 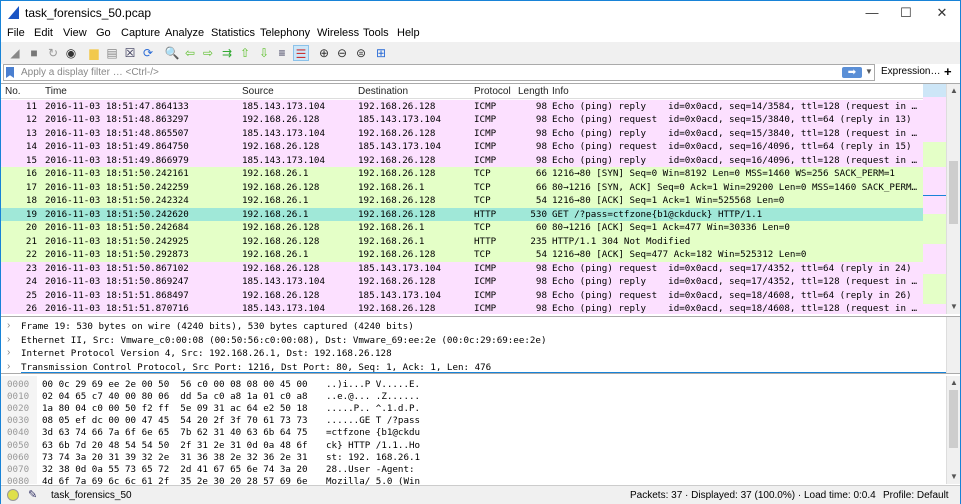 I want to click on apply-filter-arrow-icon: ➡, so click(x=852, y=72).